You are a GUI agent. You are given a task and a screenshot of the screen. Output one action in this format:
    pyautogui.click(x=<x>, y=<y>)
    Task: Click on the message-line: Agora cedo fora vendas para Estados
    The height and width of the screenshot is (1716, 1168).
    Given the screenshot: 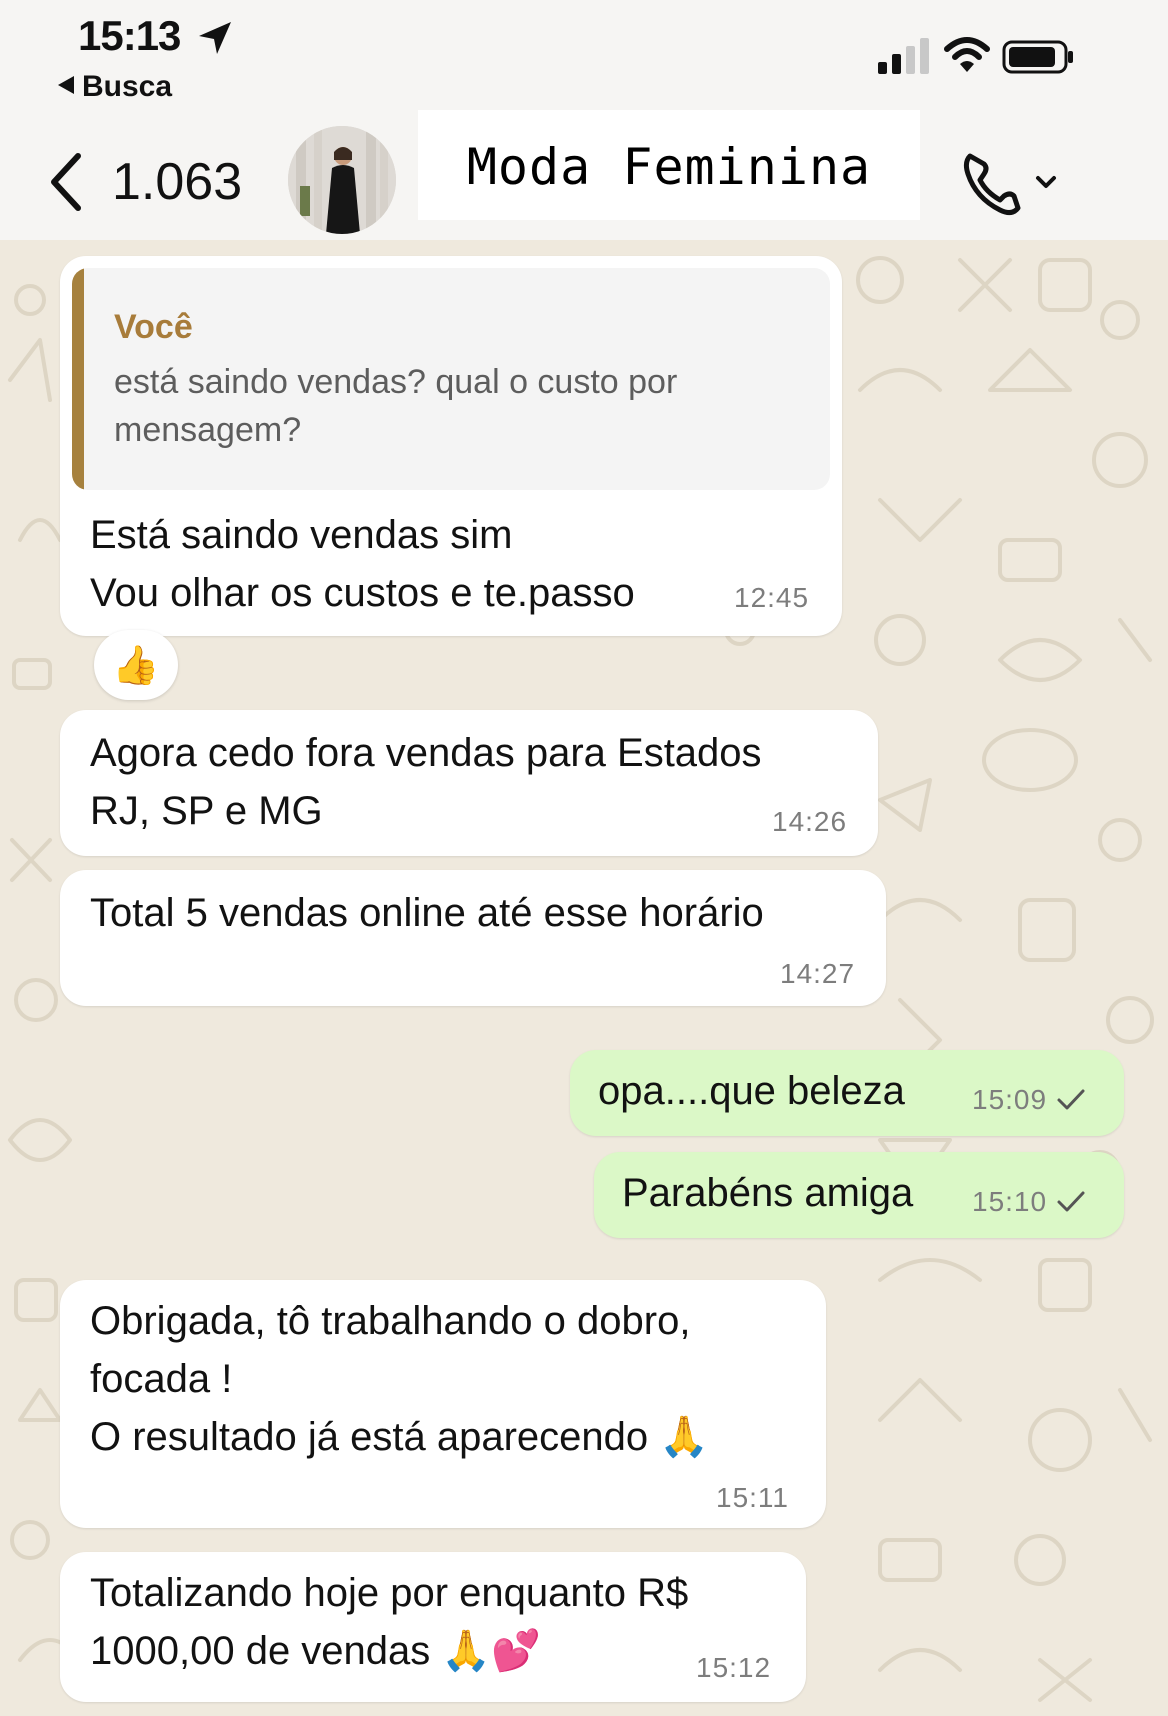 What is the action you would take?
    pyautogui.click(x=426, y=753)
    